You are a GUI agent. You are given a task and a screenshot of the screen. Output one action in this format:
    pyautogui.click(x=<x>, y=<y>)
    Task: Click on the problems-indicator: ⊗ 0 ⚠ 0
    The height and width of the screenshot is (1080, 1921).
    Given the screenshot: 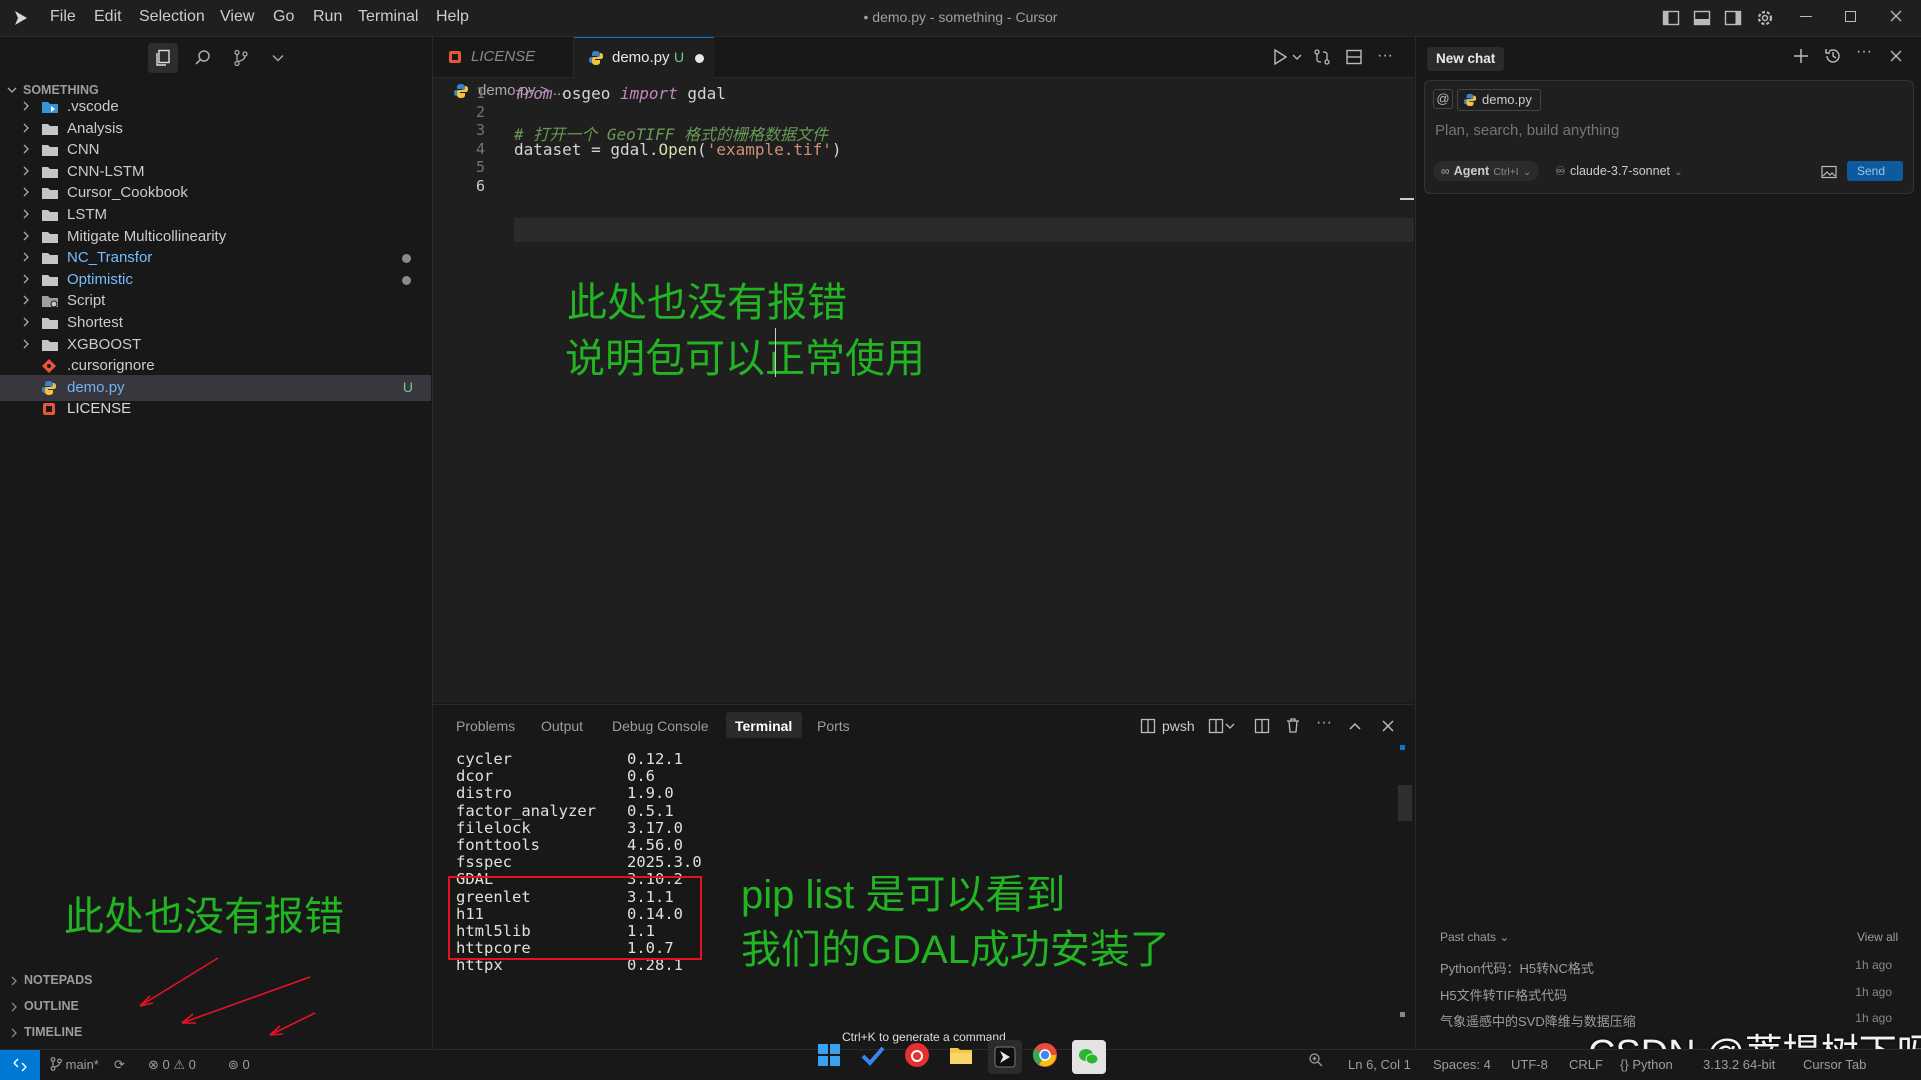 What is the action you would take?
    pyautogui.click(x=172, y=1065)
    